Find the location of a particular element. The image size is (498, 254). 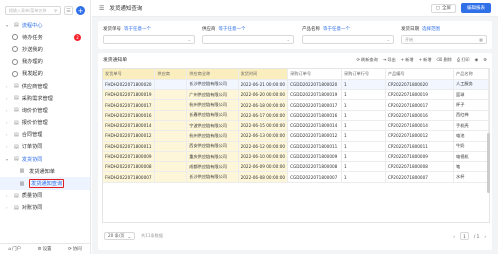

chevron-right-icon: › is located at coordinates (7, 196).